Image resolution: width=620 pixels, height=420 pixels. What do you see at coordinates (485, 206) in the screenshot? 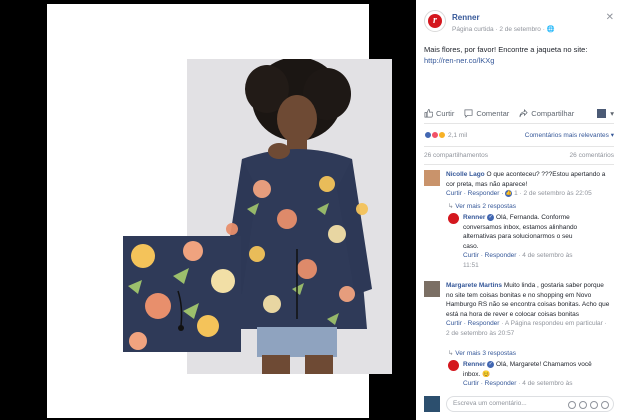
I see `view-replies-label: Ver mais 2 respostas` at bounding box center [485, 206].